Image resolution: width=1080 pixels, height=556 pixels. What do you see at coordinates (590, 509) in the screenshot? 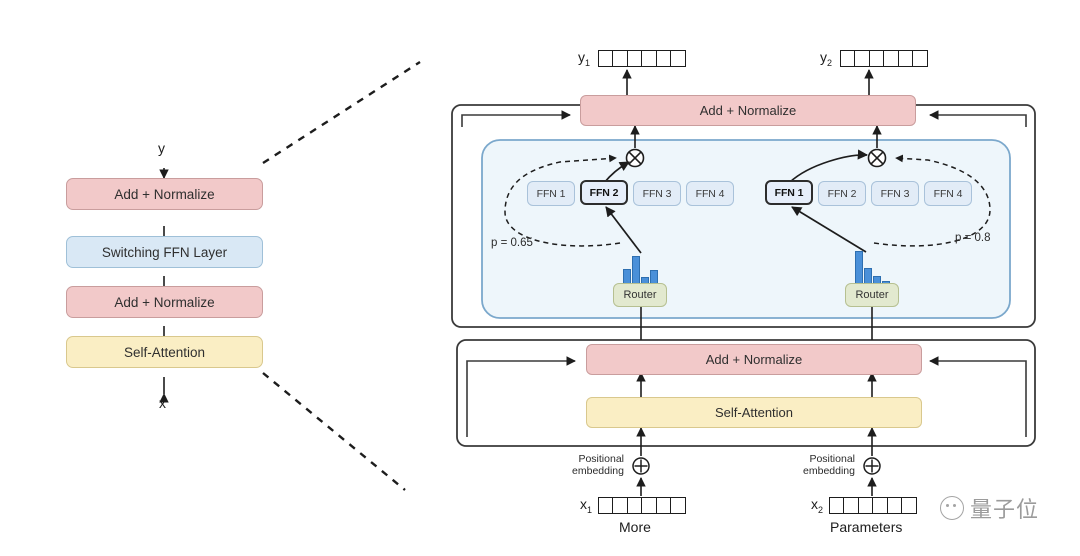
I see `input-sub-x1: 1` at bounding box center [590, 509].